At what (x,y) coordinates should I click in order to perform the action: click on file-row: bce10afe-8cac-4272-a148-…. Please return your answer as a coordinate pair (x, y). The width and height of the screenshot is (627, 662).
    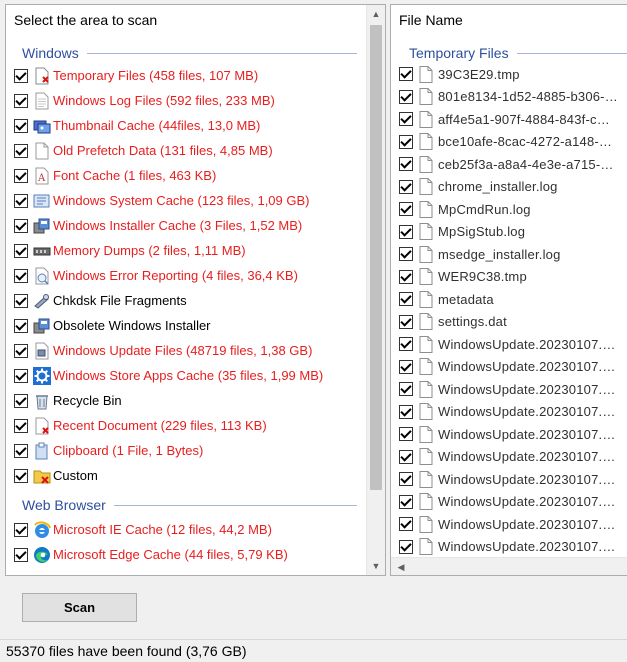
    Looking at the image, I should click on (505, 142).